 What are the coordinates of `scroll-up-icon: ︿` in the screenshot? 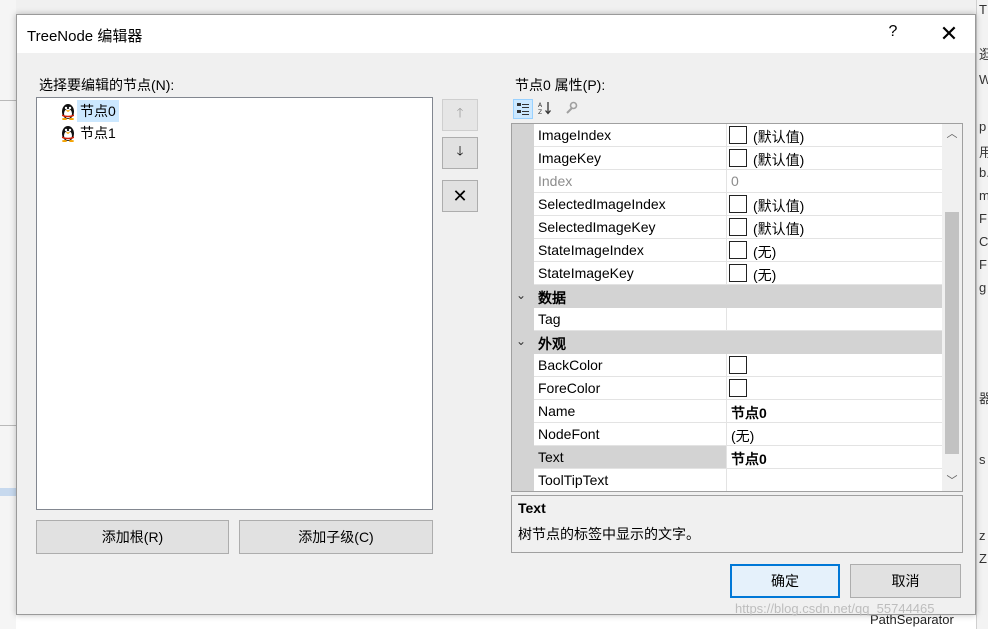 It's located at (952, 134).